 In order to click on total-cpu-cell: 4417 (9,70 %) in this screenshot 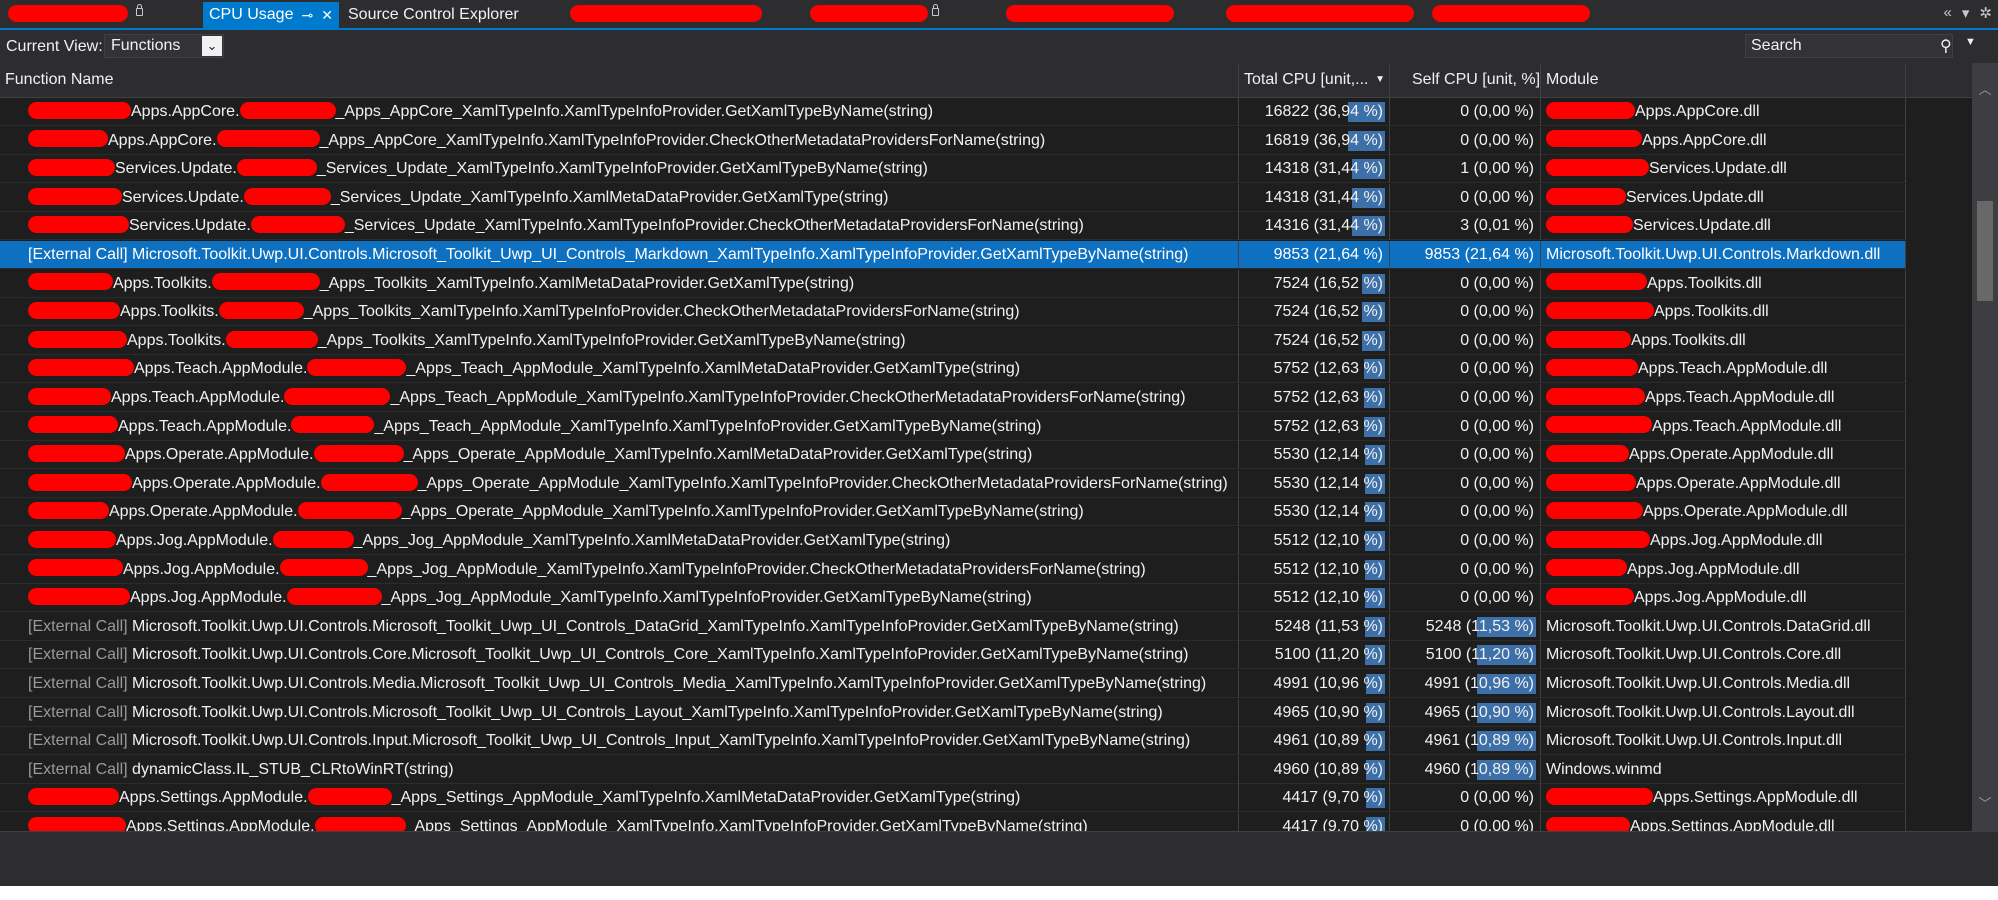, I will do `click(1314, 798)`.